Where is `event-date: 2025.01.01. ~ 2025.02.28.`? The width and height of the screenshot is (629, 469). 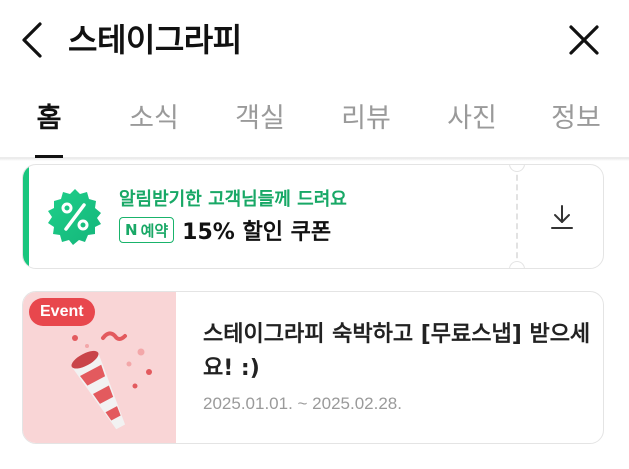
event-date: 2025.01.01. ~ 2025.02.28. is located at coordinates (302, 403).